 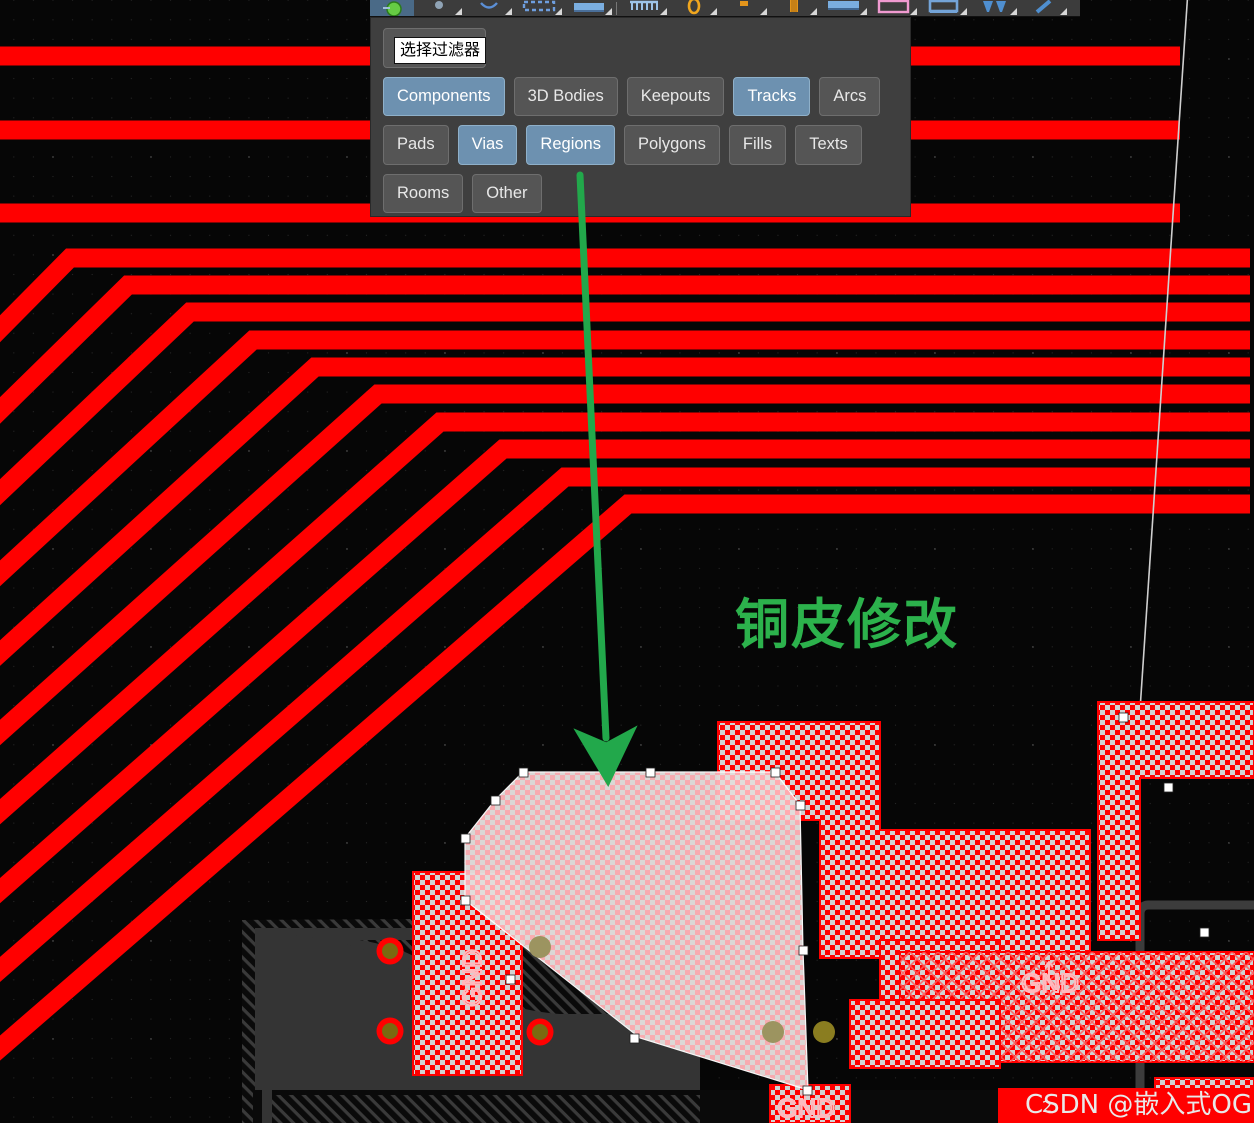 What do you see at coordinates (772, 96) in the screenshot?
I see `filter-button-tracks: Tracks` at bounding box center [772, 96].